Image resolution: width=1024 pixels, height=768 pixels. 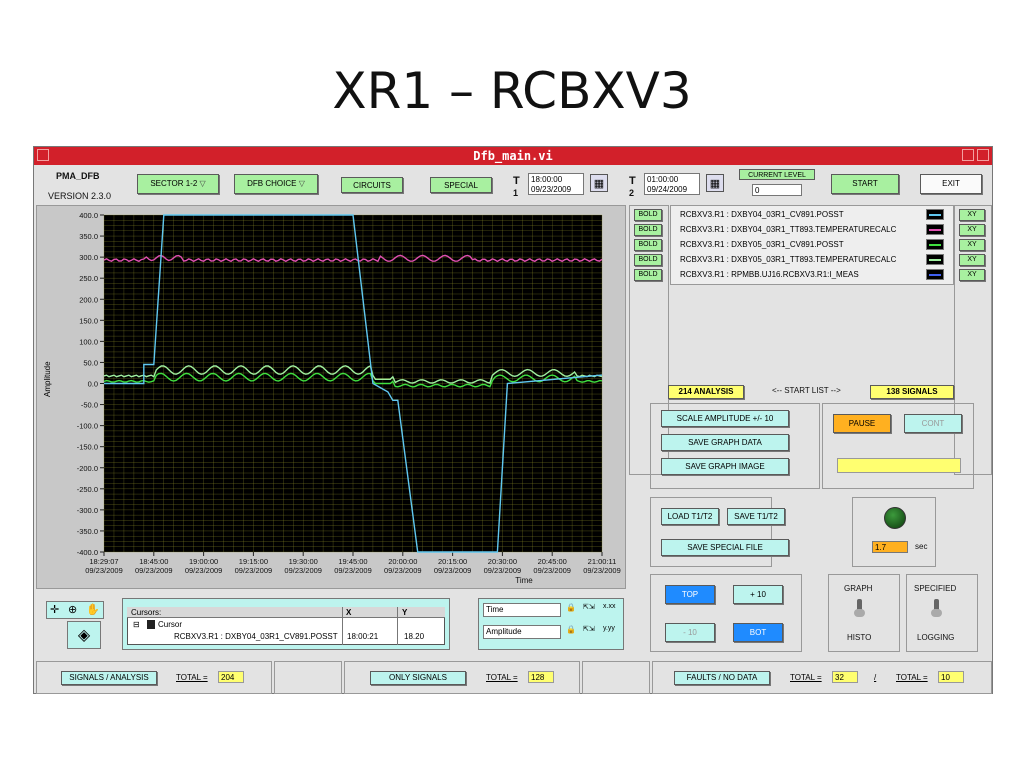 What do you see at coordinates (777, 190) in the screenshot?
I see `current-level-input: 0` at bounding box center [777, 190].